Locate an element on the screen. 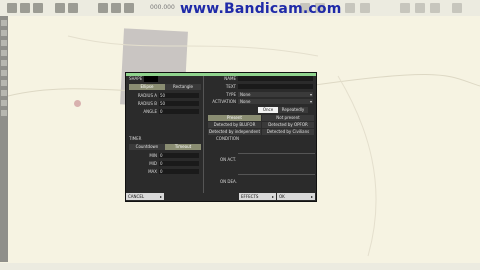 The width and height of the screenshot is (480, 270). help-icon is located at coordinates (435, 8).